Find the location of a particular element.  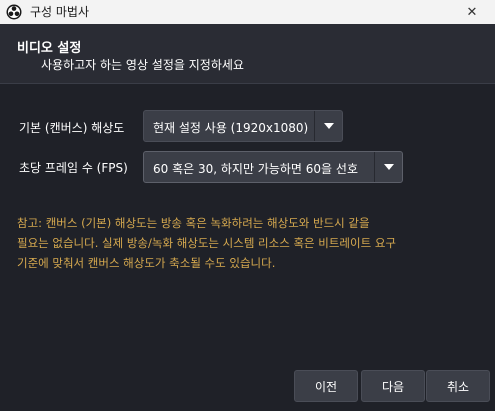

page-title: 비디오 설정 is located at coordinates (49, 48).